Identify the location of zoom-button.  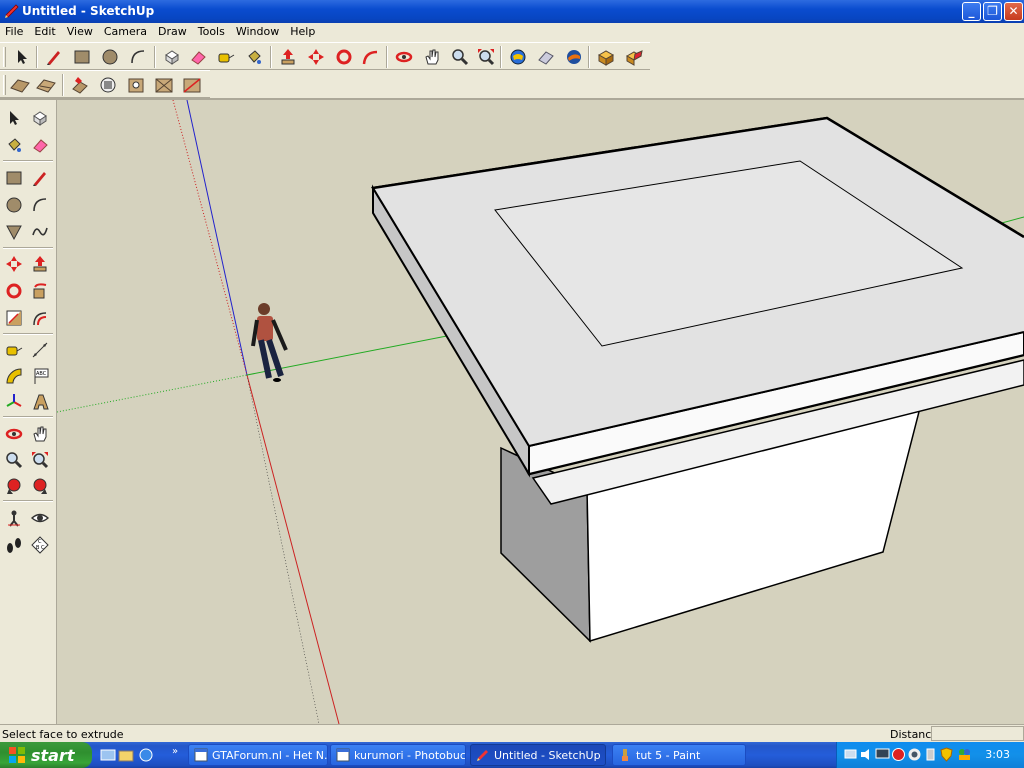
(459, 57).